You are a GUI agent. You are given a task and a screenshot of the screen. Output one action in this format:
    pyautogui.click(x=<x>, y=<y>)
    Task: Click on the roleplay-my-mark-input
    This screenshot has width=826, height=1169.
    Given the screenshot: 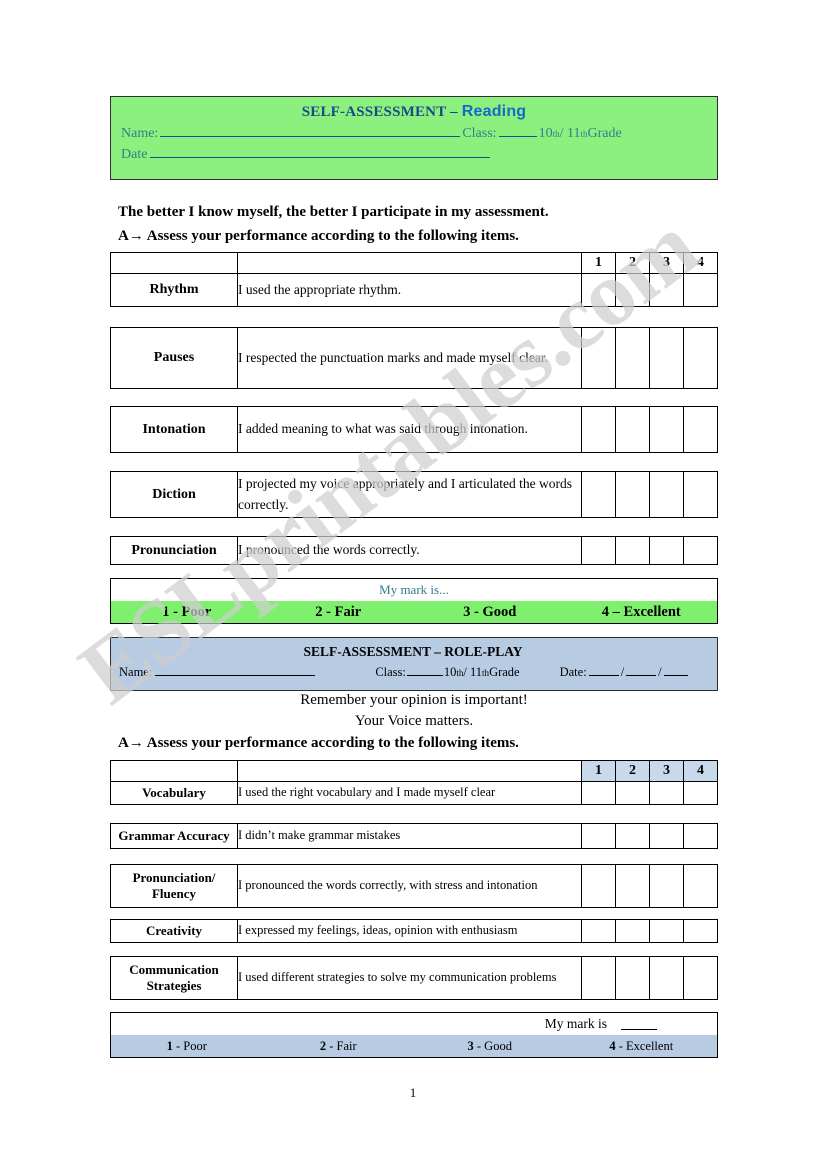 What is the action you would take?
    pyautogui.click(x=639, y=1024)
    